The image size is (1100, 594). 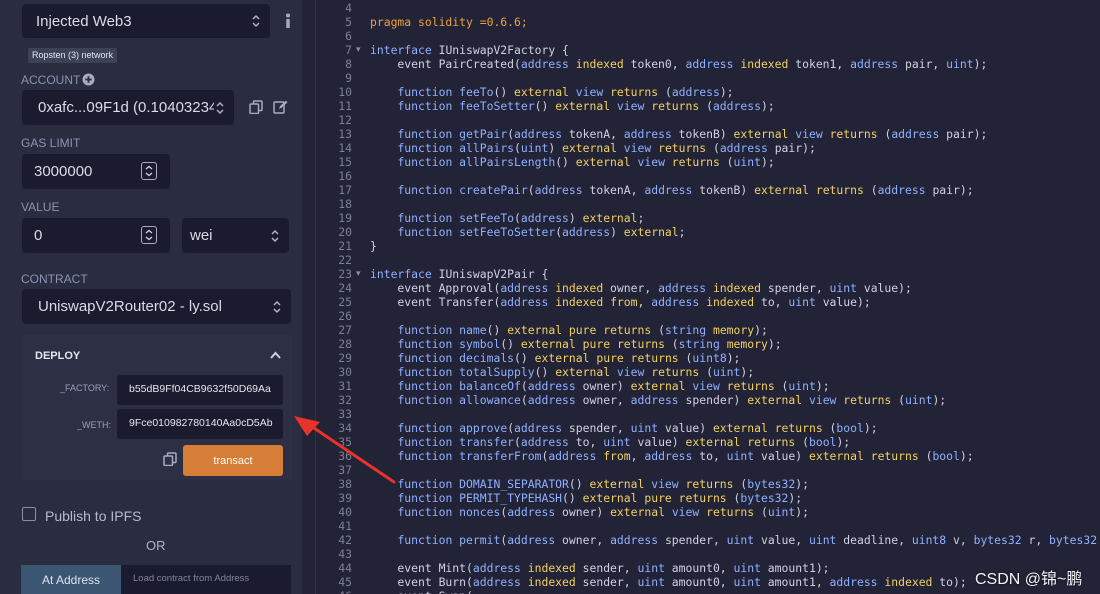 What do you see at coordinates (747, 344) in the screenshot?
I see `code-token: memory` at bounding box center [747, 344].